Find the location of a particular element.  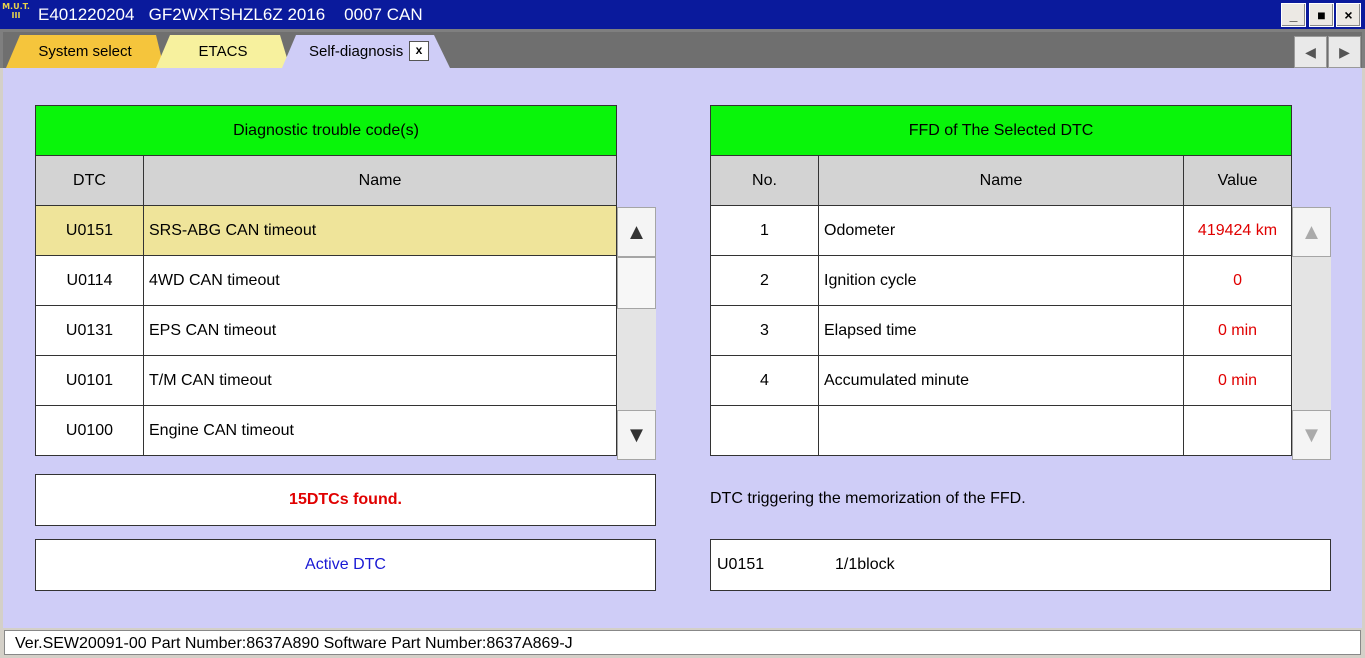

dtc-code: U0151 is located at coordinates (89, 230).